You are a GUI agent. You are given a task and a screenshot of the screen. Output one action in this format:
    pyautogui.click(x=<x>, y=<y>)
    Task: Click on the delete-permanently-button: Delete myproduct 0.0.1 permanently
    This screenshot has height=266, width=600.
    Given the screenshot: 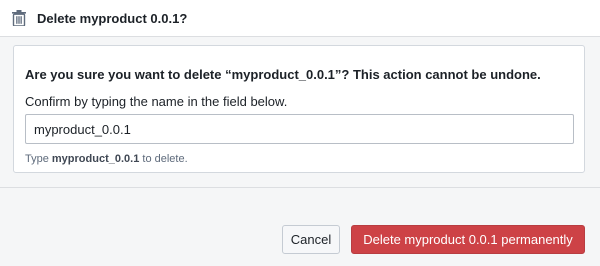 What is the action you would take?
    pyautogui.click(x=468, y=239)
    